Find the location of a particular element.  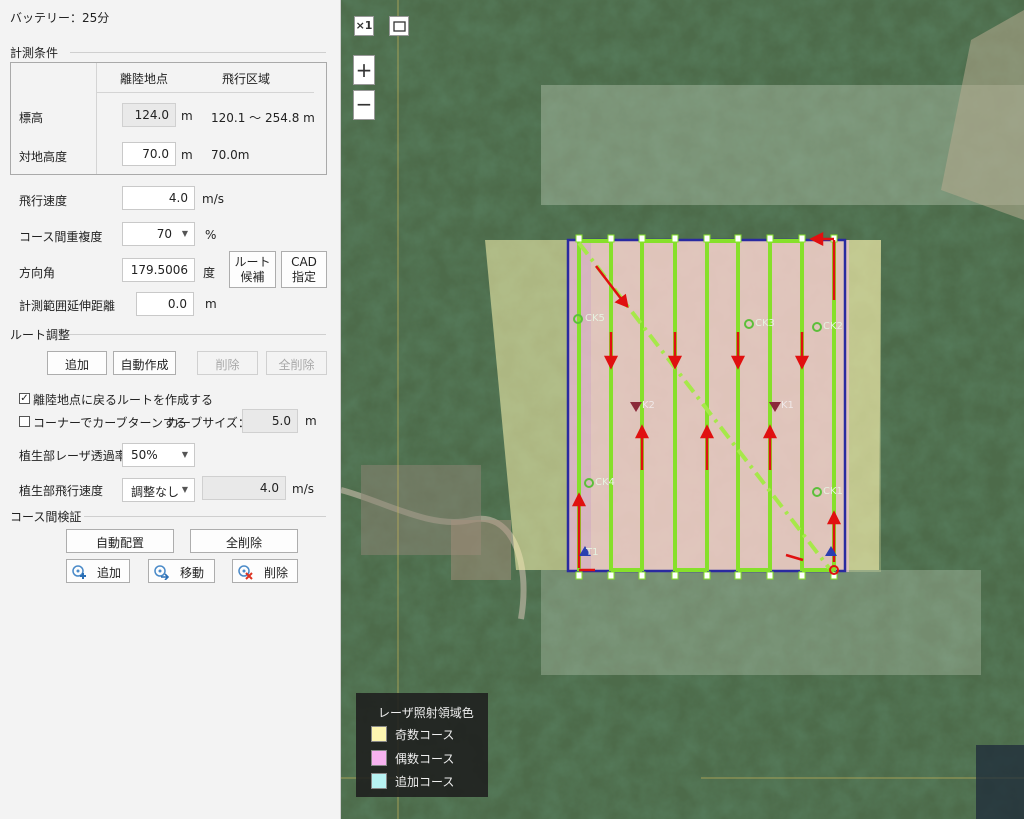

route-delete-all-button: 全削除 is located at coordinates (296, 363).